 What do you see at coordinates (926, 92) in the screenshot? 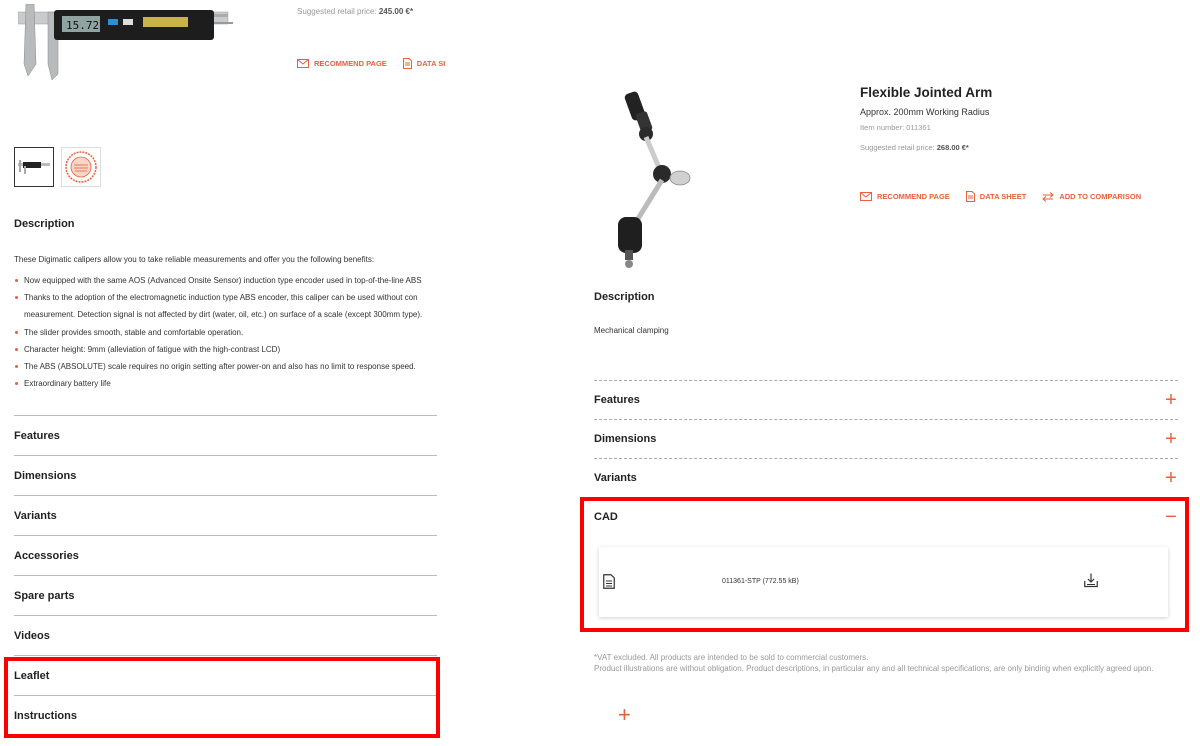
I see `product-title: Flexible Jointed Arm` at bounding box center [926, 92].